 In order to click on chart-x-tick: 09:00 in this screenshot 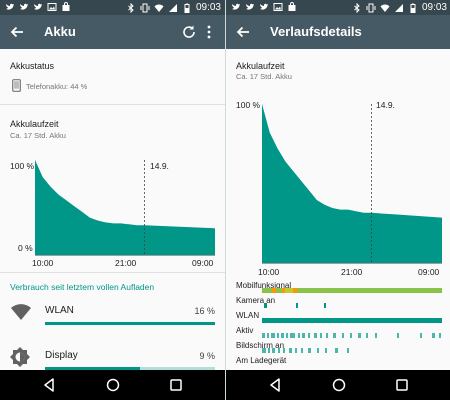, I will do `click(429, 272)`.